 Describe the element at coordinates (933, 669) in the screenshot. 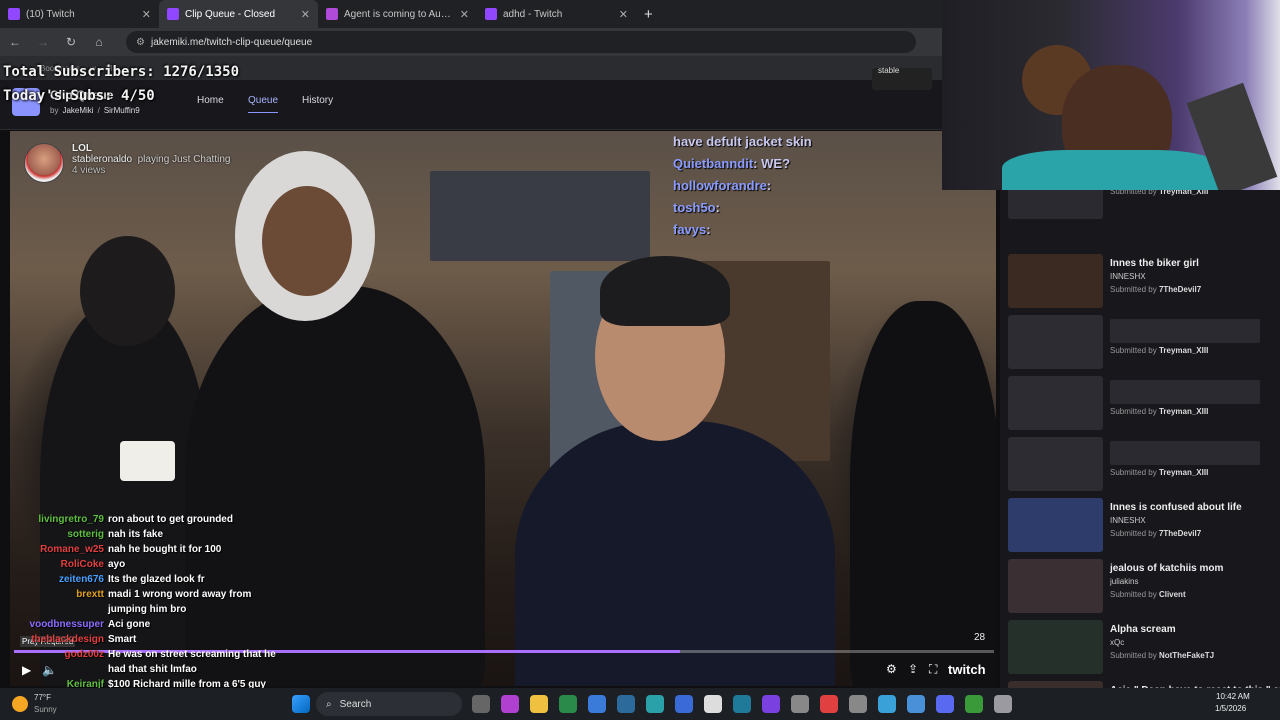

I see `fullscreen-icon: ⛶` at that location.